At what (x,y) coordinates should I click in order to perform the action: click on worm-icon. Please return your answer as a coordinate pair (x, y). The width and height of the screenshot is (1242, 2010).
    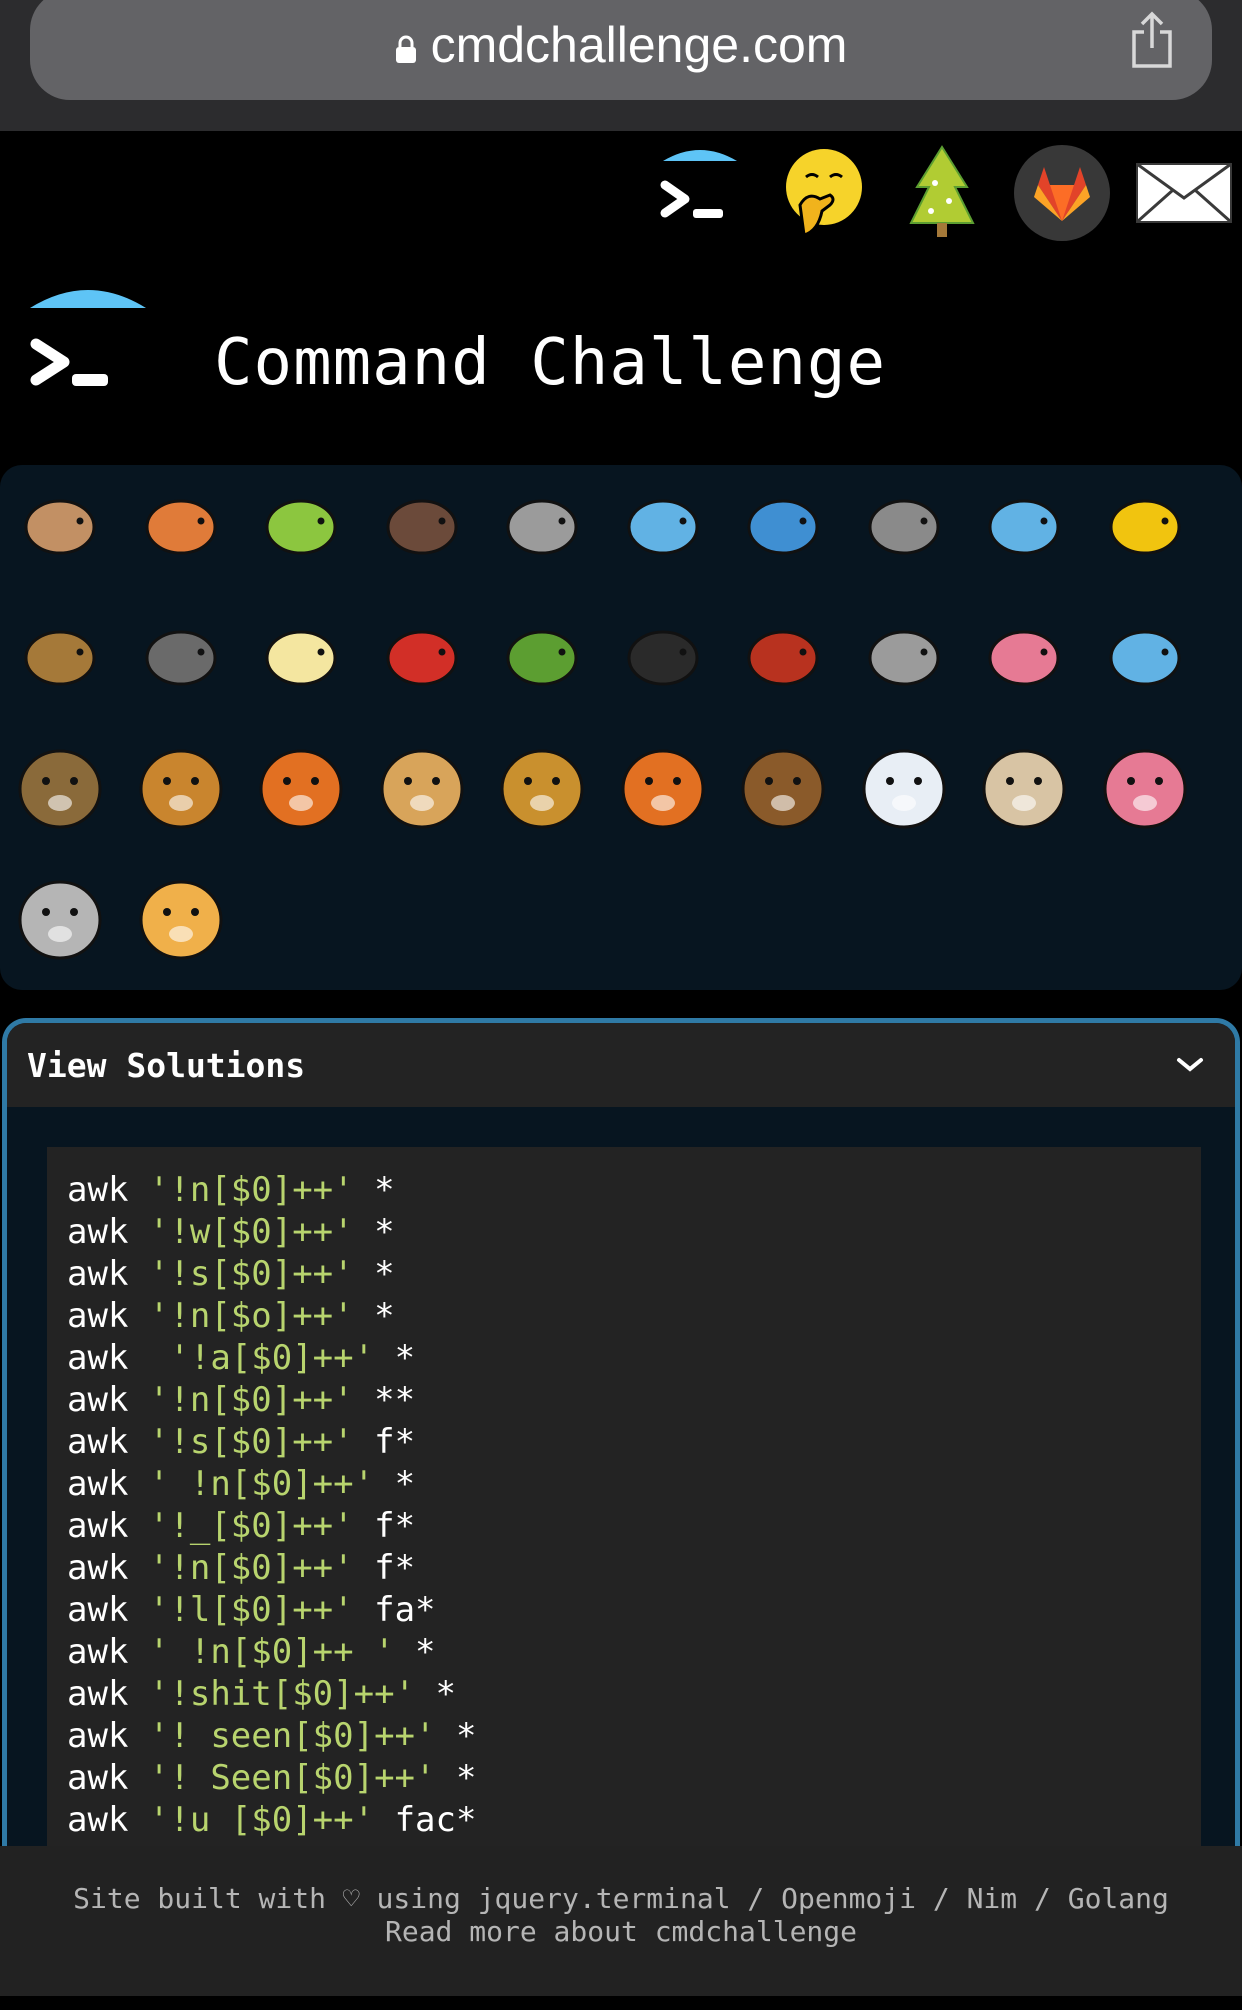
    Looking at the image, I should click on (1024, 656).